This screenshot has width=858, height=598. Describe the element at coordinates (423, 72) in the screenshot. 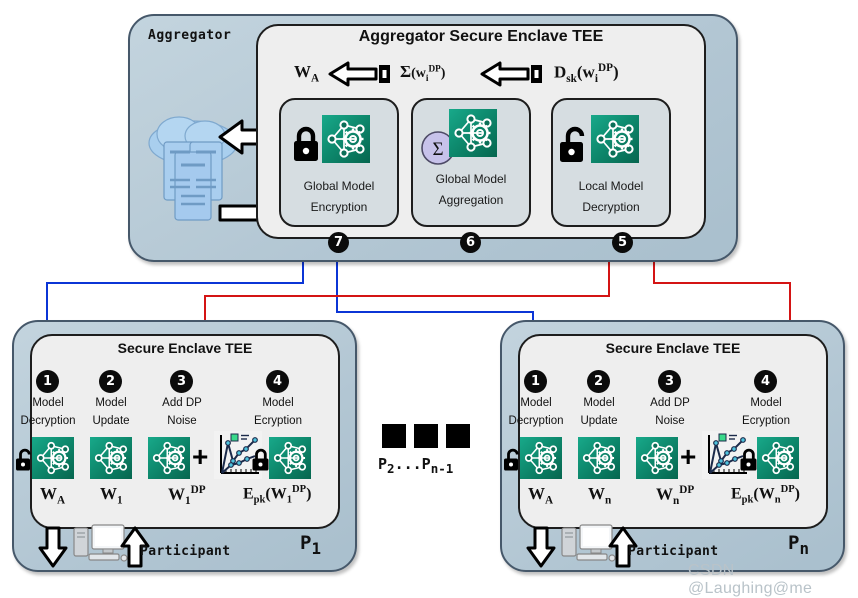

I see `flow-label-sum: Σ(wiDP)` at that location.